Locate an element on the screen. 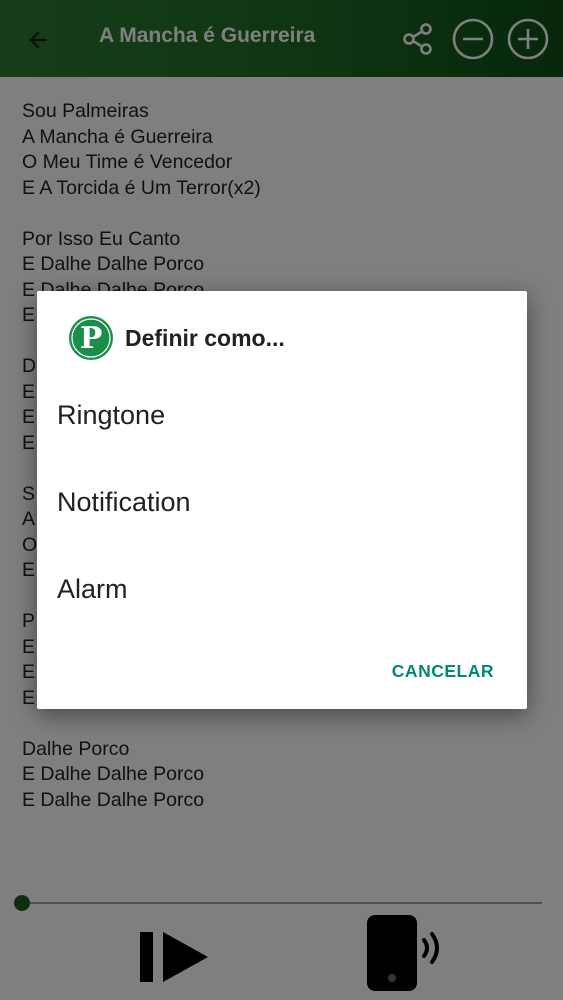 The width and height of the screenshot is (563, 1000). option-alarm: Alarm is located at coordinates (282, 589).